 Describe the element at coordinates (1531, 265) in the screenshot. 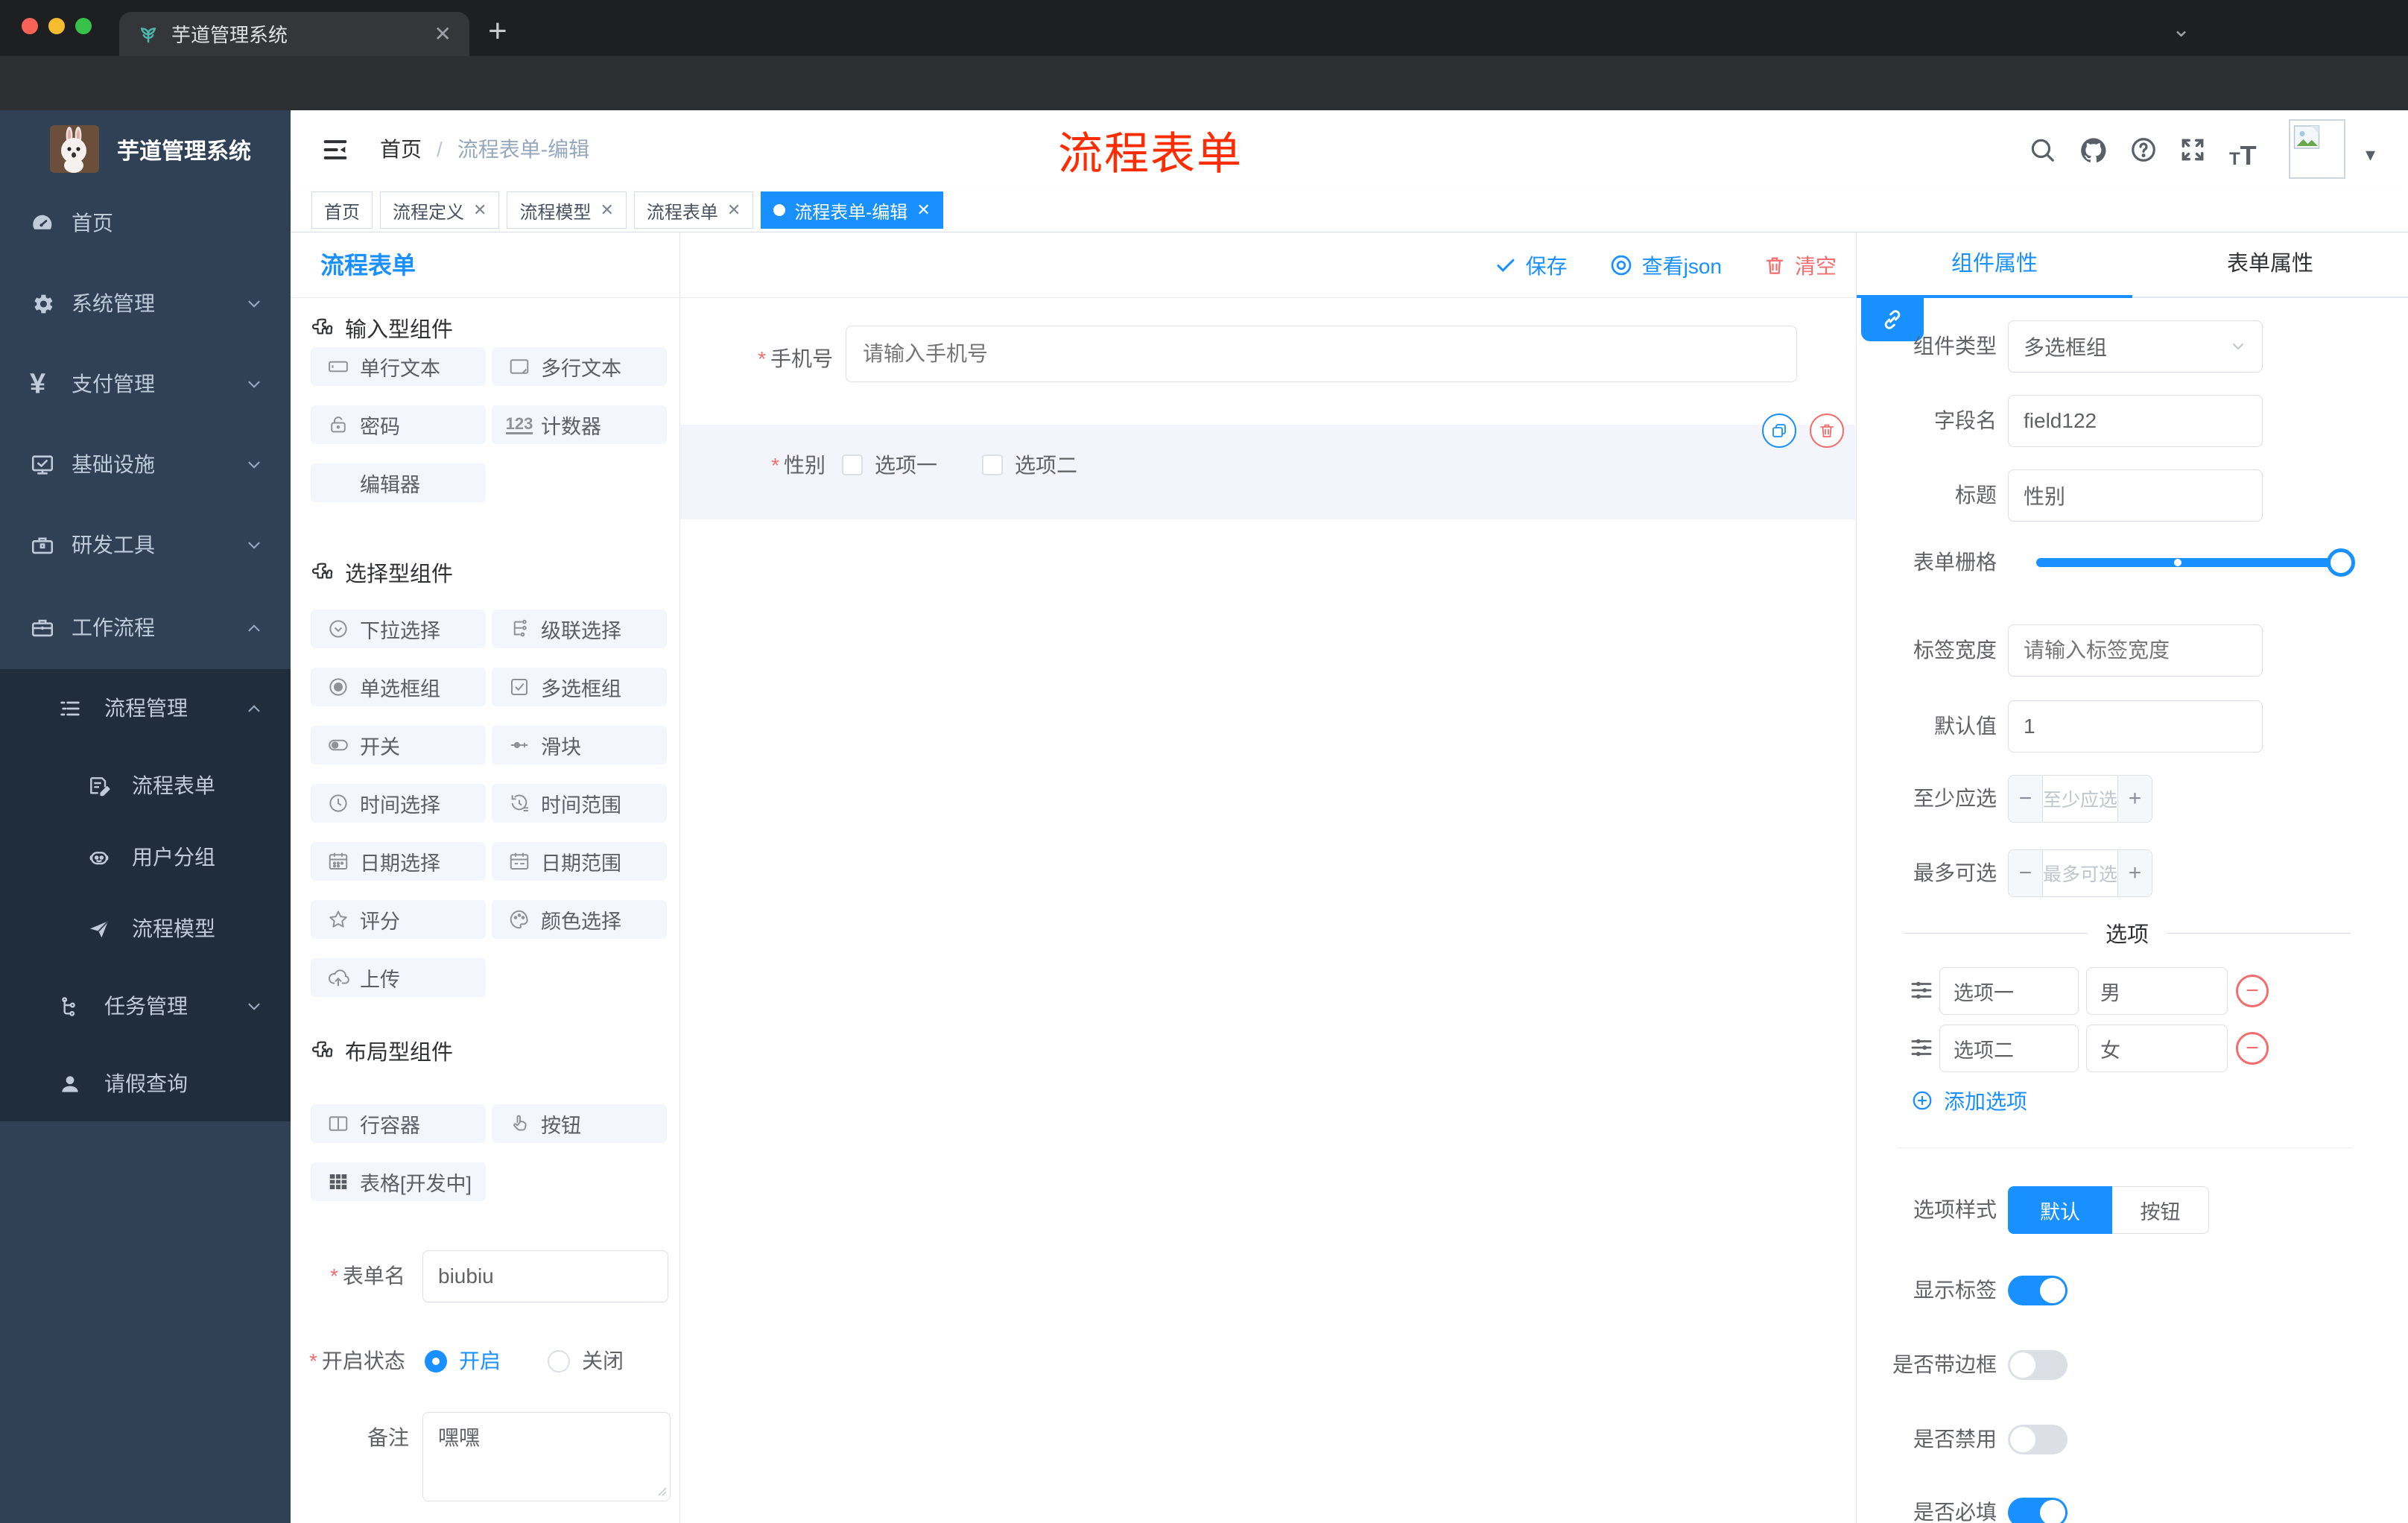

I see `save-button: 保存` at that location.